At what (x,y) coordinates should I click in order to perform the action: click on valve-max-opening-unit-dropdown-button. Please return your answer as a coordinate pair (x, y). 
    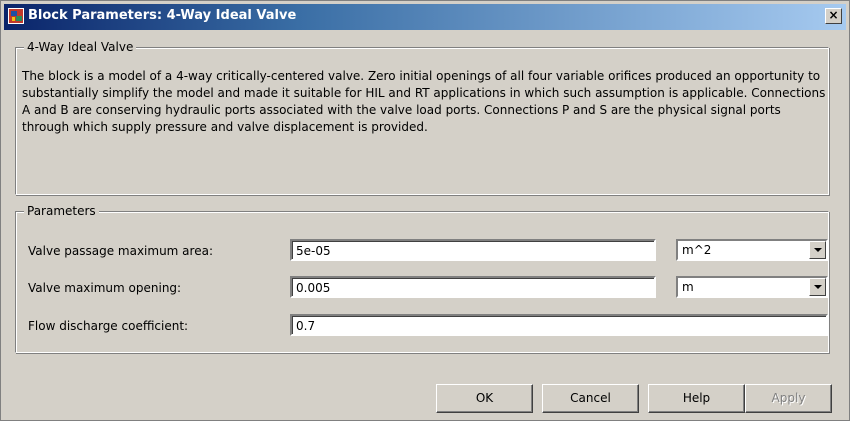
    Looking at the image, I should click on (817, 287).